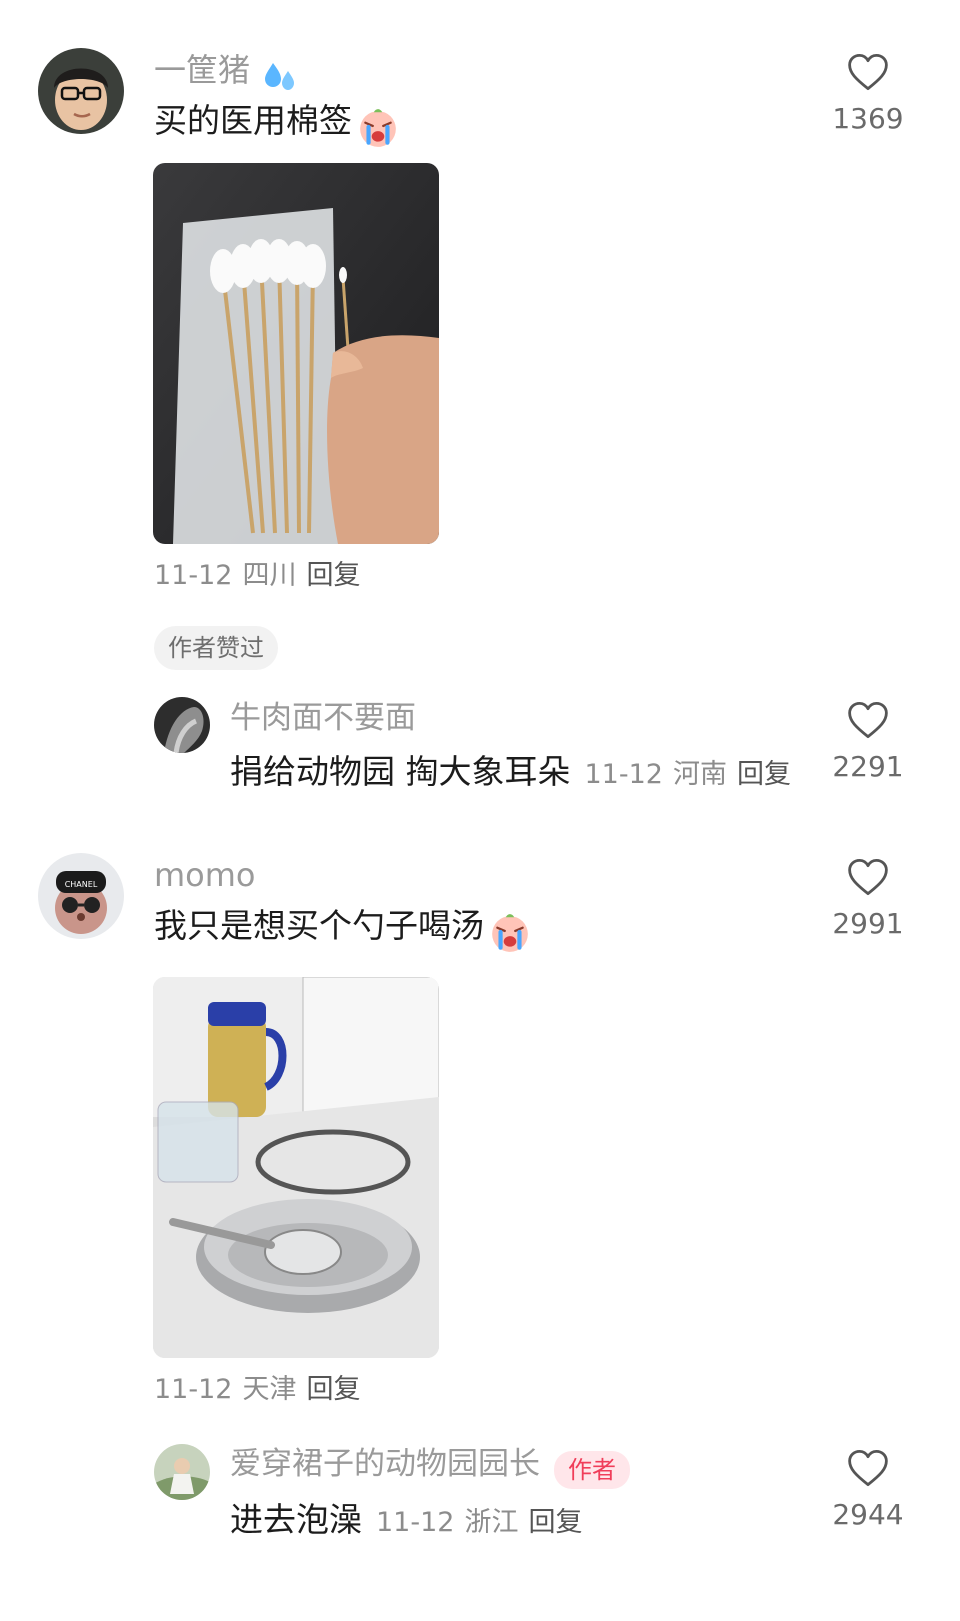 This screenshot has height=1621, width=960. I want to click on reply-username: 爱穿裙子的动物园园长, so click(385, 1464).